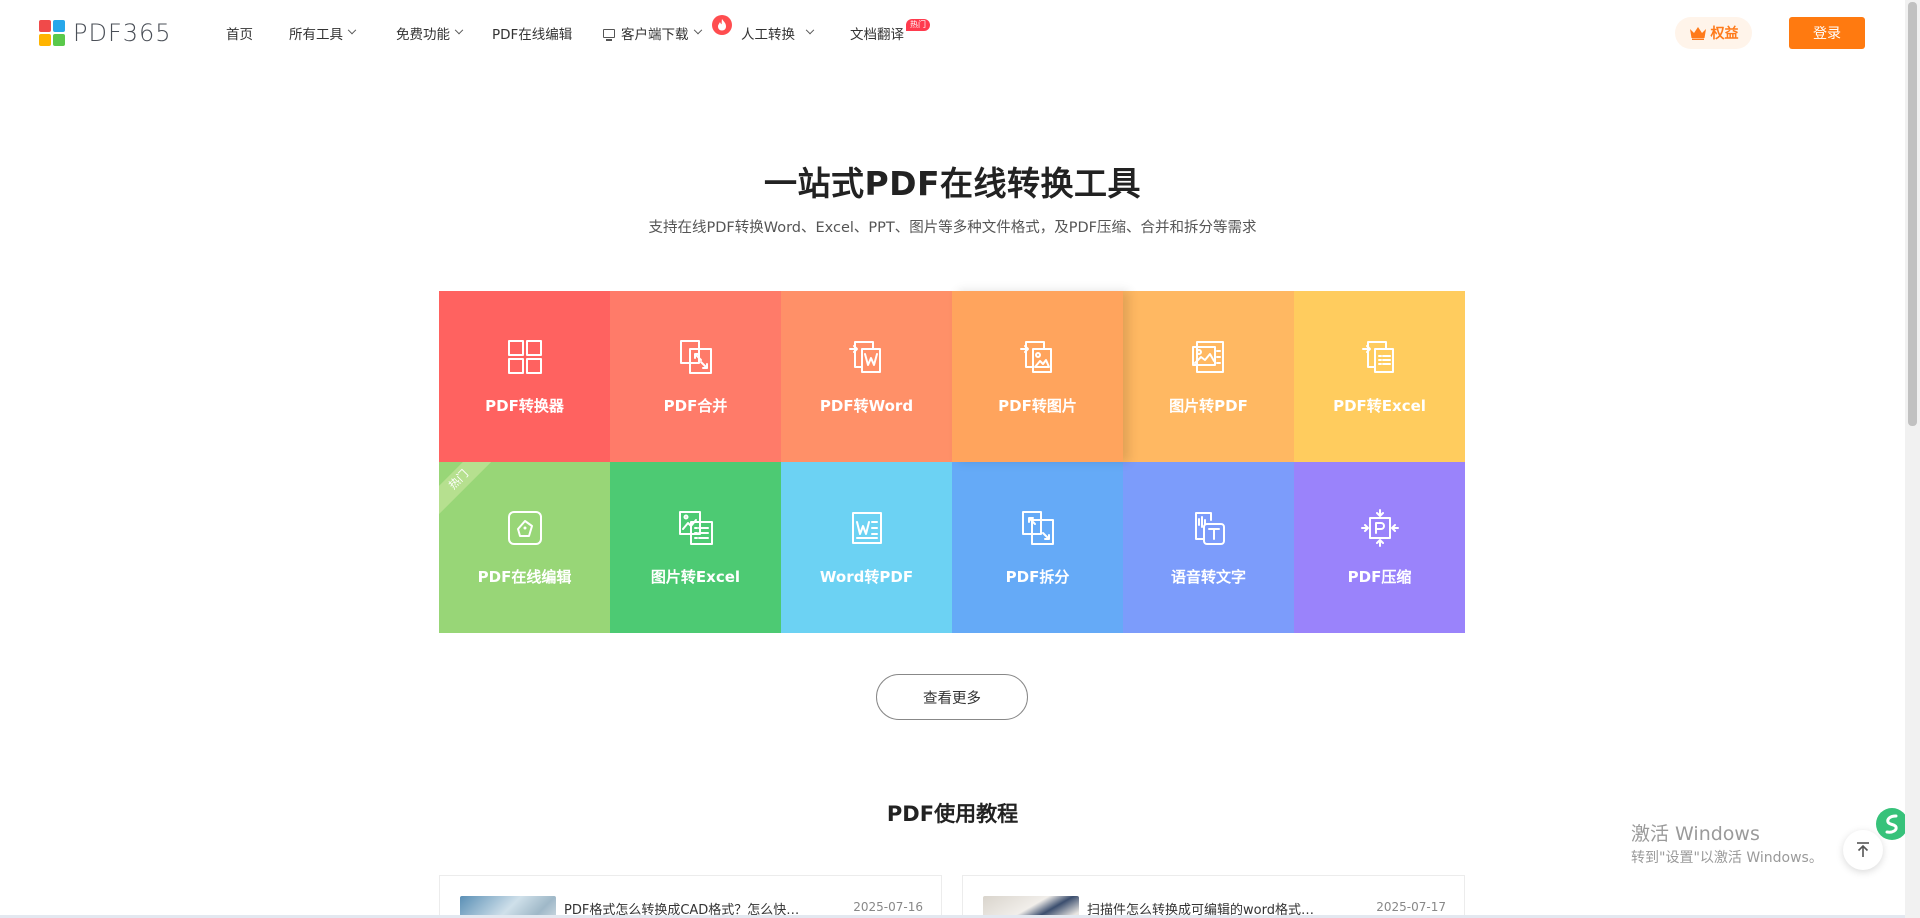 The width and height of the screenshot is (1920, 918). What do you see at coordinates (1209, 528) in the screenshot?
I see `speech-to-text-icon` at bounding box center [1209, 528].